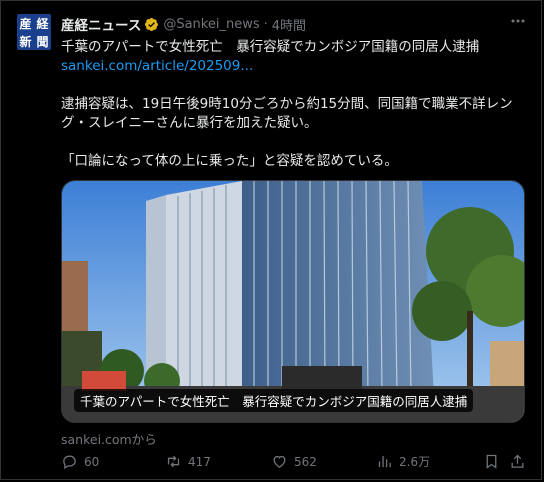  What do you see at coordinates (229, 161) in the screenshot?
I see `tweet-paragraph: 「口論になって体の上に乗った」と容疑を認めている。` at bounding box center [229, 161].